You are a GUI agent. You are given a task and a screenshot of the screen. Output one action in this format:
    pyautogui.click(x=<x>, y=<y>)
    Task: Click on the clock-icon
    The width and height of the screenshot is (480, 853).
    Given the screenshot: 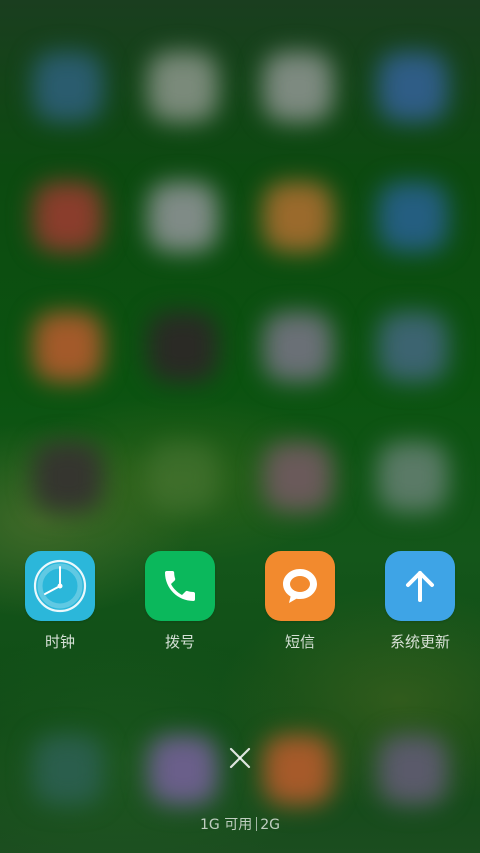 What is the action you would take?
    pyautogui.click(x=60, y=586)
    